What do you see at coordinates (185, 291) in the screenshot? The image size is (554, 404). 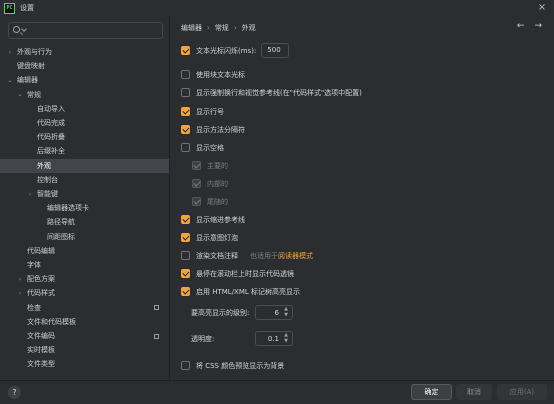 I see `html-xml-highlight-checkbox` at bounding box center [185, 291].